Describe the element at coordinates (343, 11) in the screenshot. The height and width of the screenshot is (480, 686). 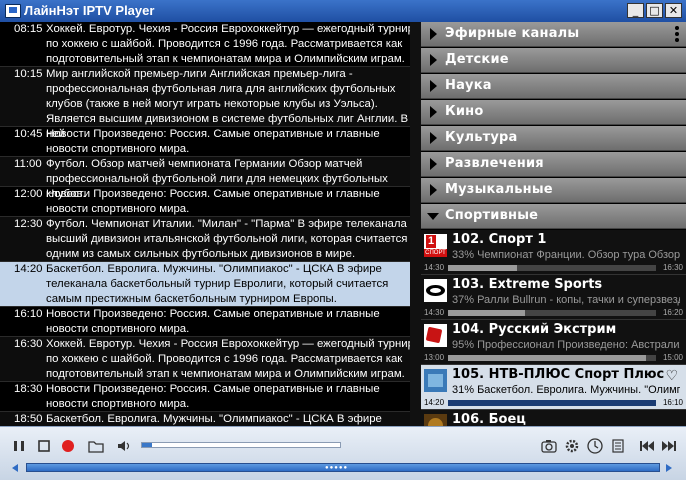
I see `title-bar: ЛайнНэт IPTV Player _ □ ✕` at that location.